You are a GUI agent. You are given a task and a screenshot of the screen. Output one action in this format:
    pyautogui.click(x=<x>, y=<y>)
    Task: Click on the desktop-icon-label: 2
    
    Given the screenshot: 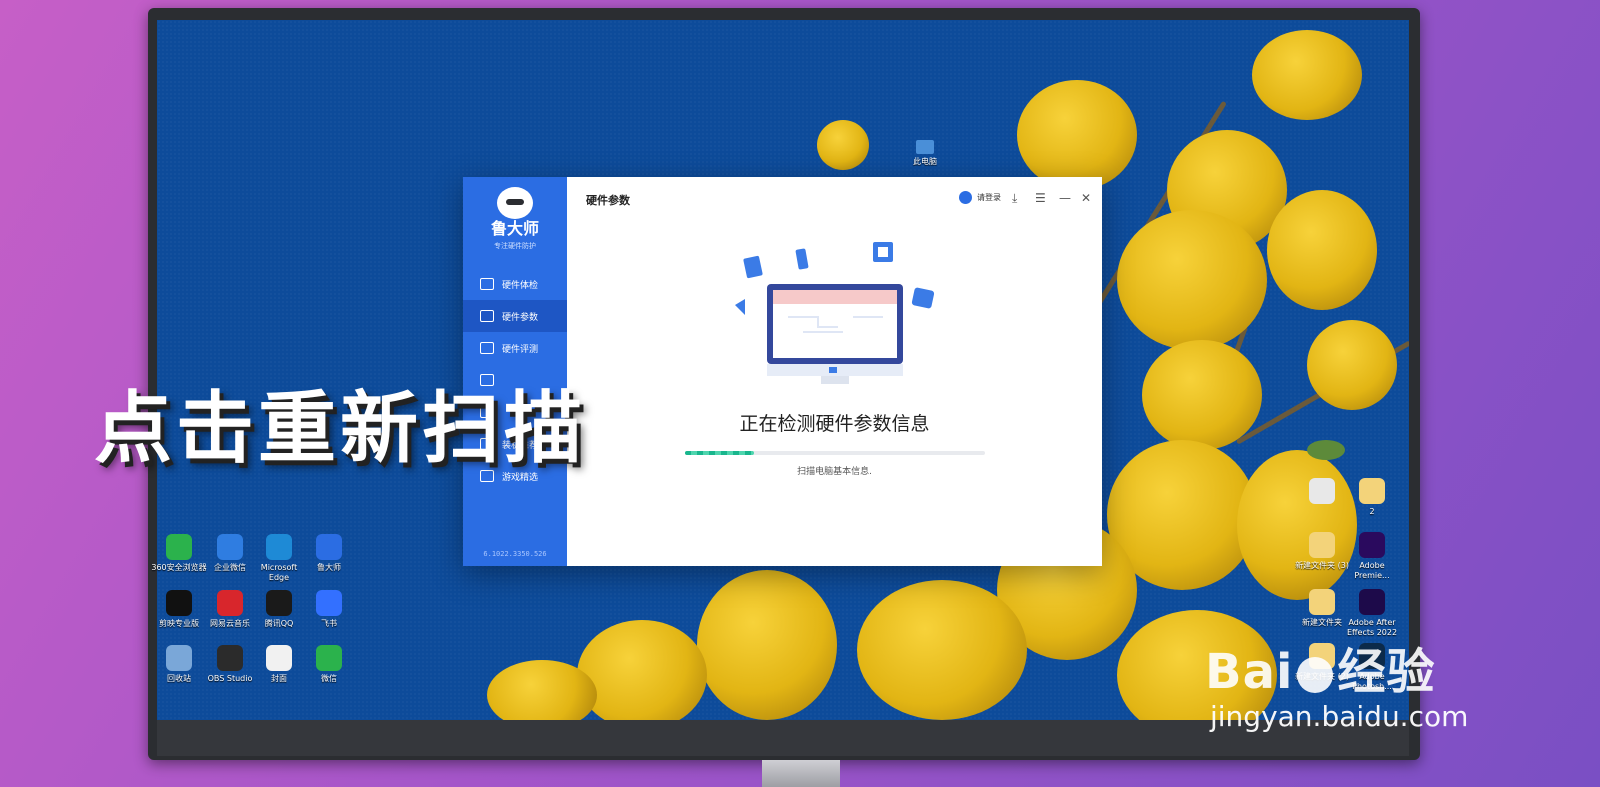 What is the action you would take?
    pyautogui.click(x=1372, y=511)
    